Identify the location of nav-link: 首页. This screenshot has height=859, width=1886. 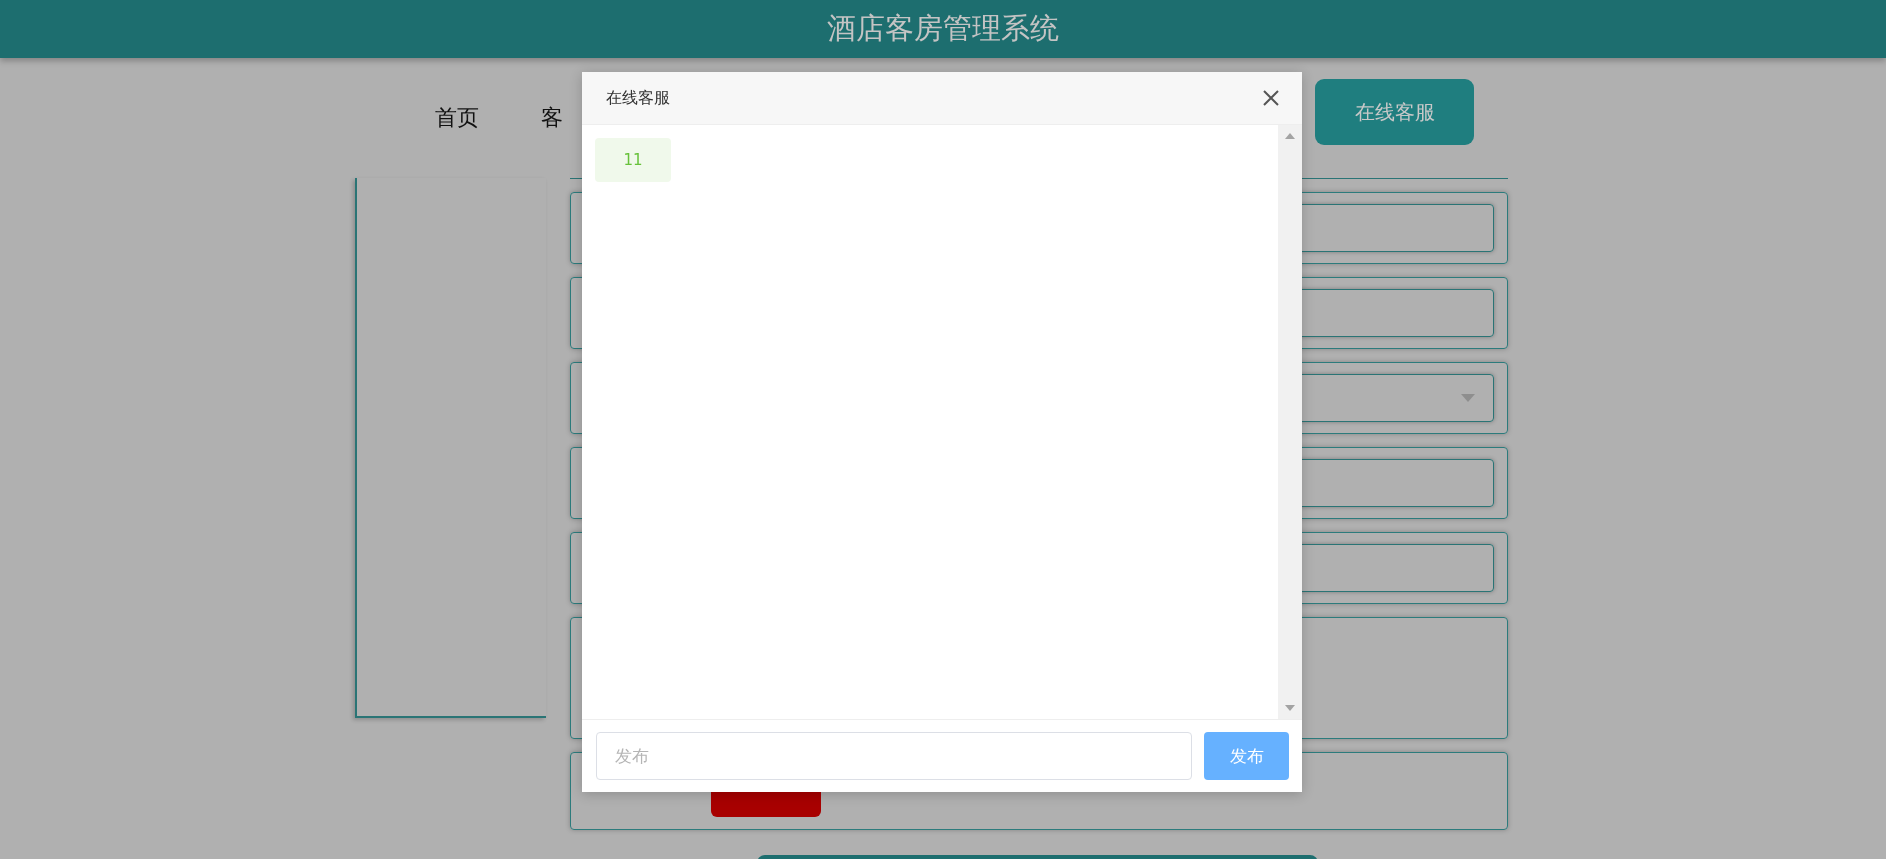
(457, 118).